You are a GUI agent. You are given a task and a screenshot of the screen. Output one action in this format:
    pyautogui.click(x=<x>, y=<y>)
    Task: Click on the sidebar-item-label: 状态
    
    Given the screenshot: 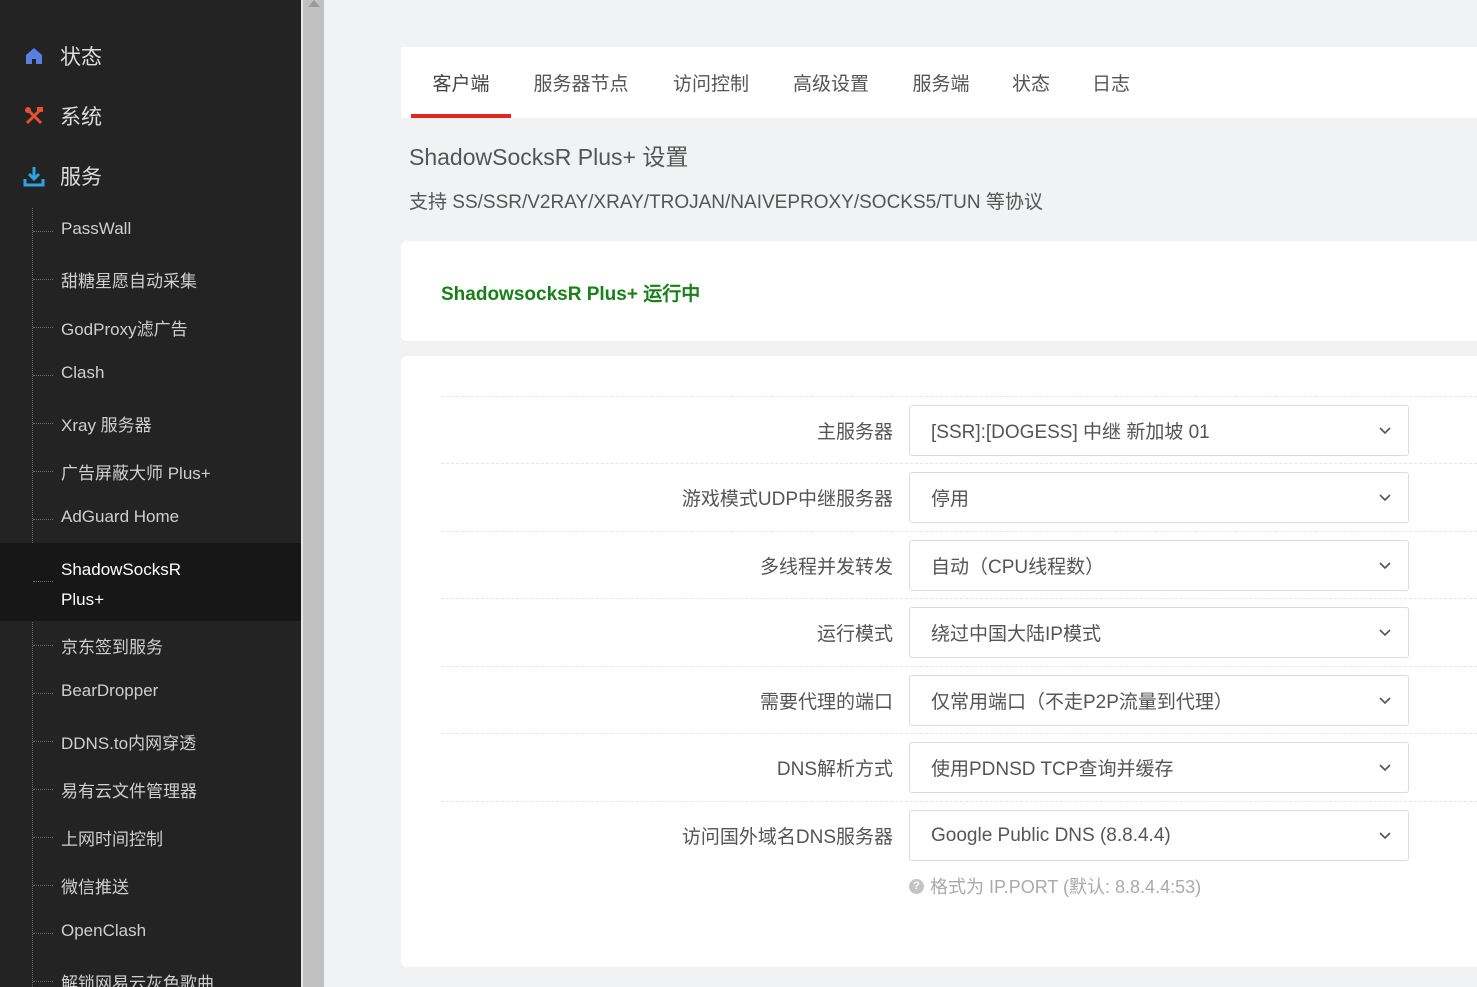 What is the action you would take?
    pyautogui.click(x=81, y=57)
    